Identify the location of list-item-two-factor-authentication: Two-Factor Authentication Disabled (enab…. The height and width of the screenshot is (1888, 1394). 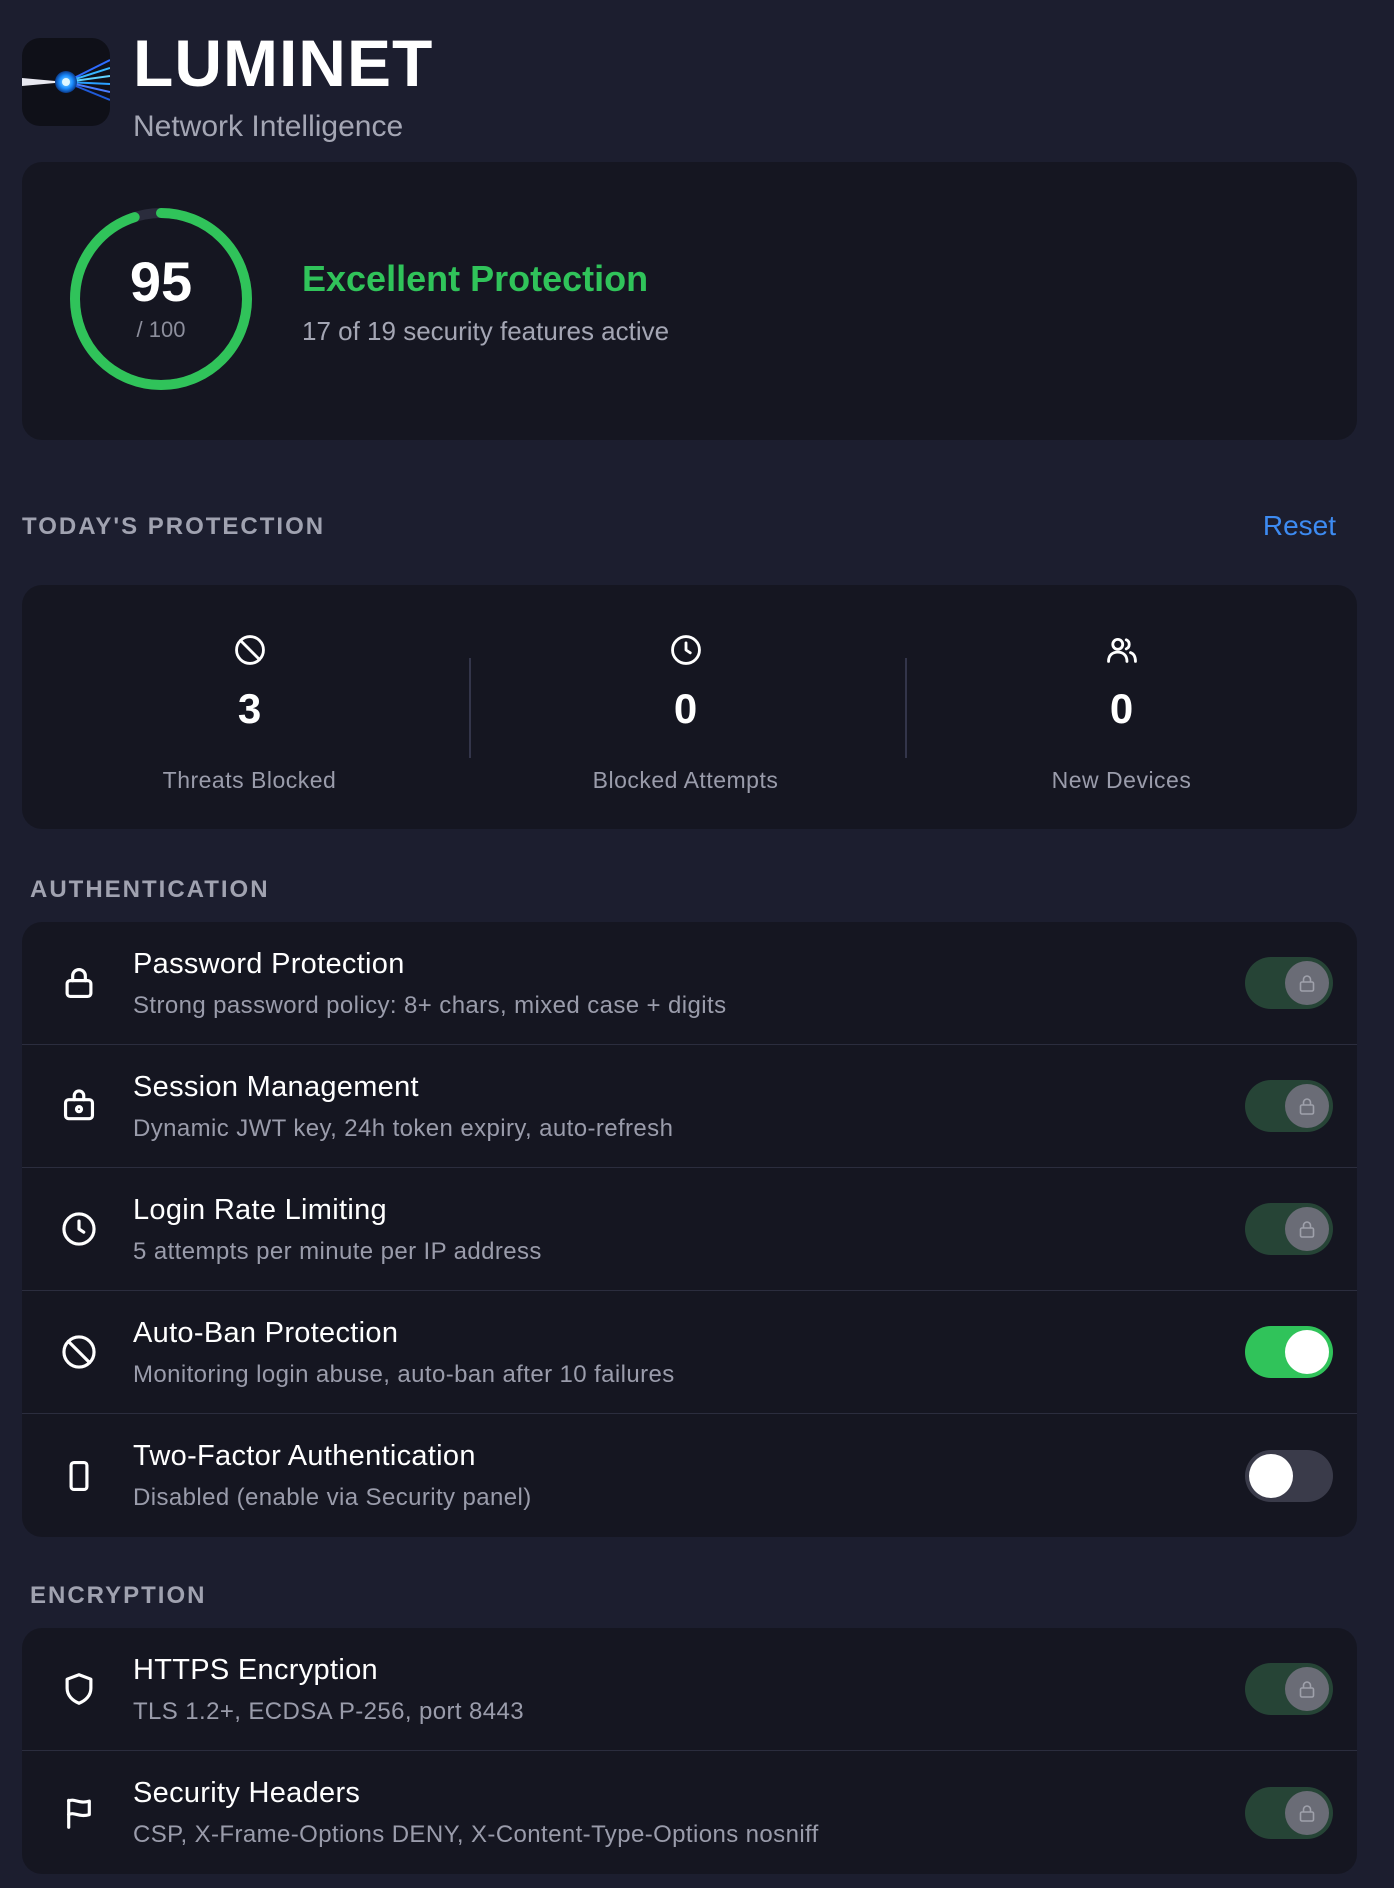
(689, 1475).